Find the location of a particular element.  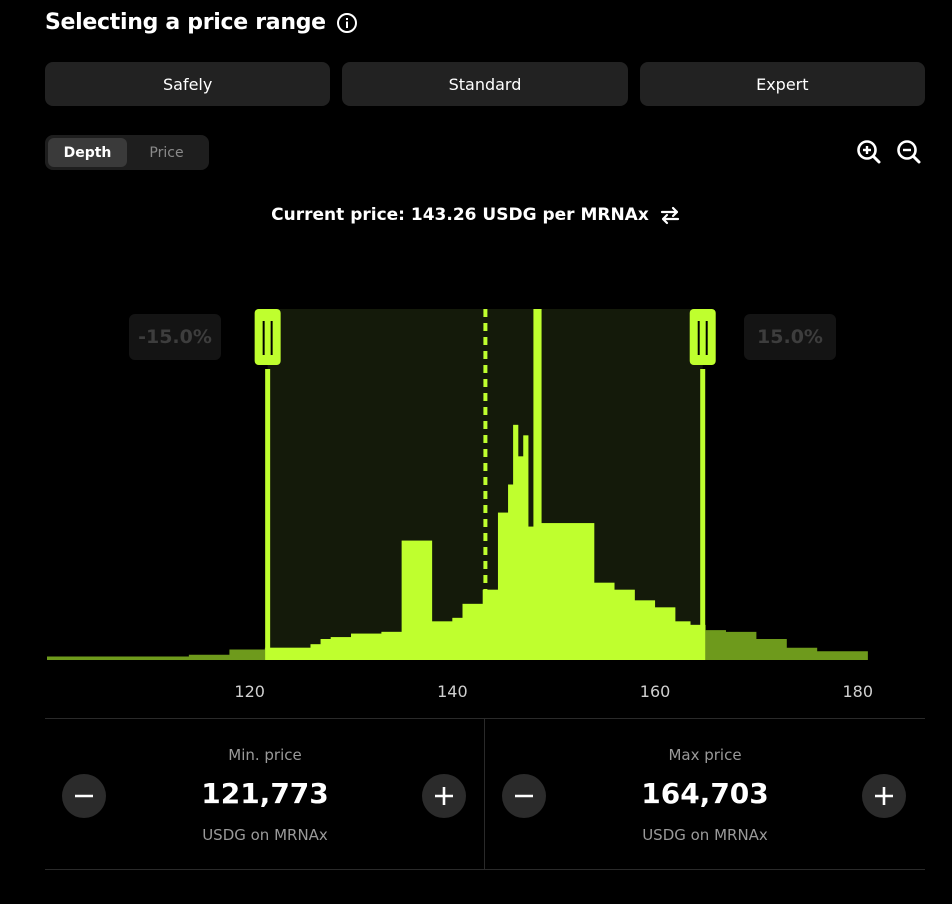

header: Selecting a price range is located at coordinates (201, 22).